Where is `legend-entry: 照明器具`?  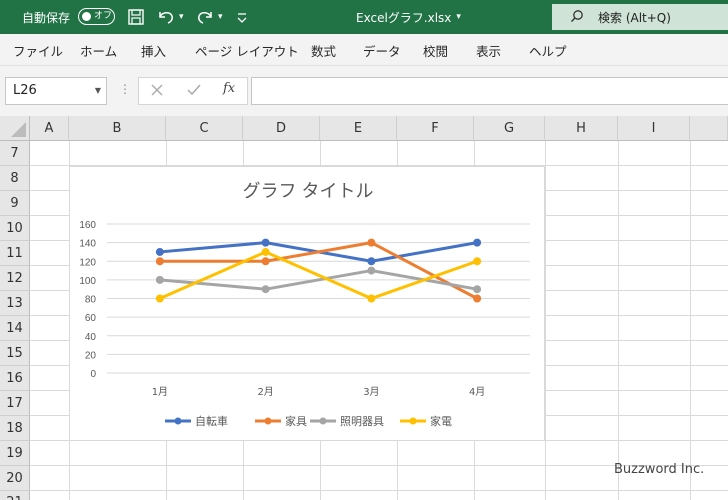
legend-entry: 照明器具 is located at coordinates (362, 421).